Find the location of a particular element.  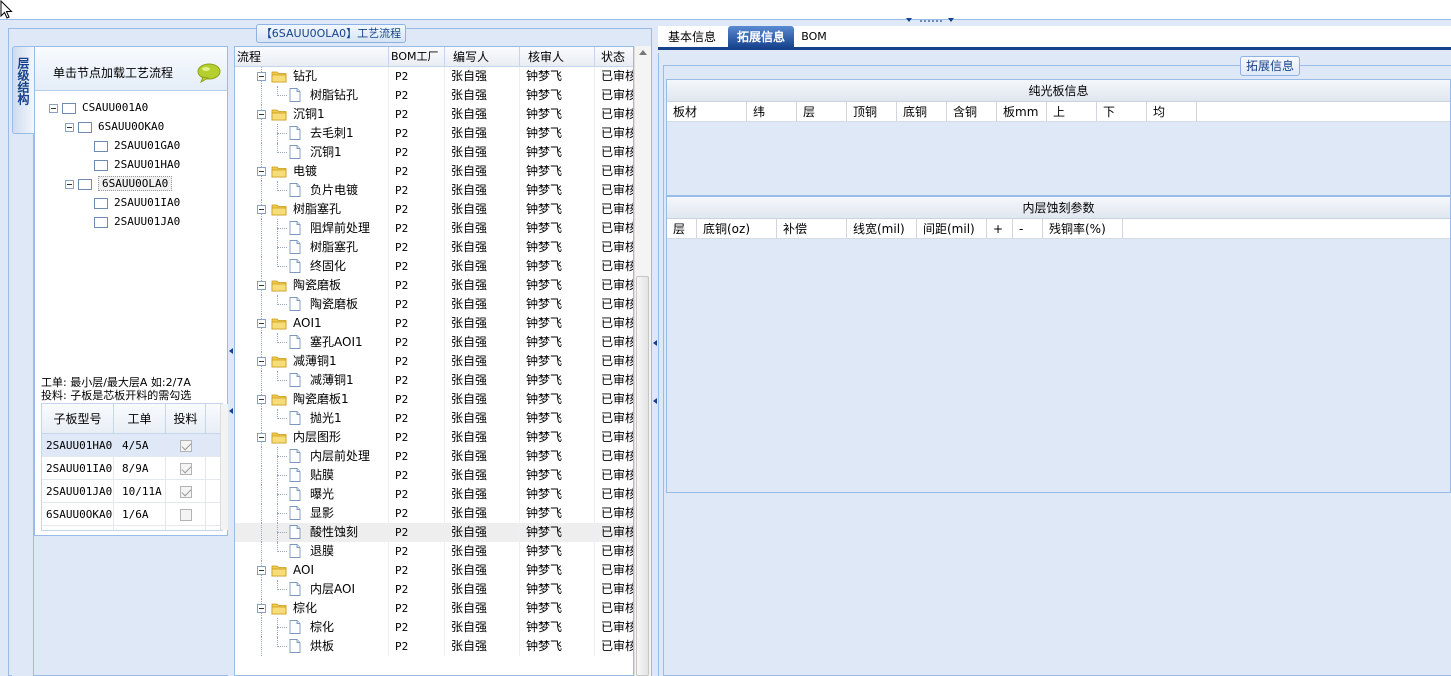

bare-board-col-header: 层 is located at coordinates (822, 111).